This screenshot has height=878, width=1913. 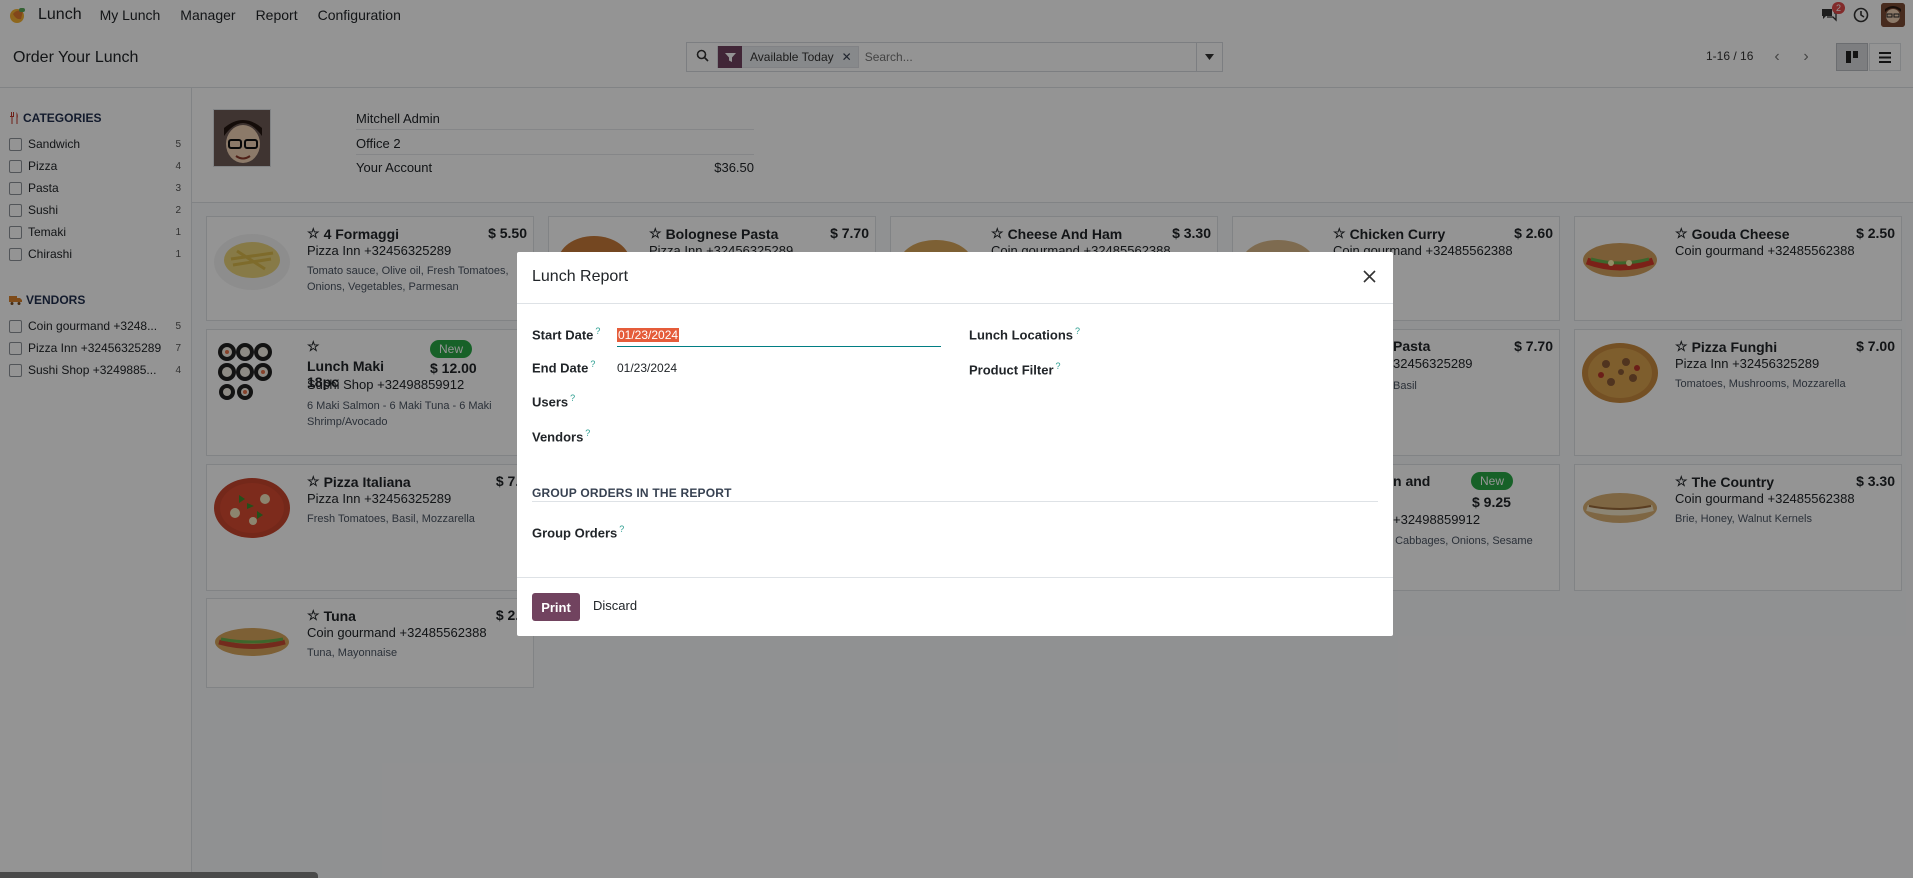 What do you see at coordinates (561, 436) in the screenshot?
I see `vendors-label: Vendors?` at bounding box center [561, 436].